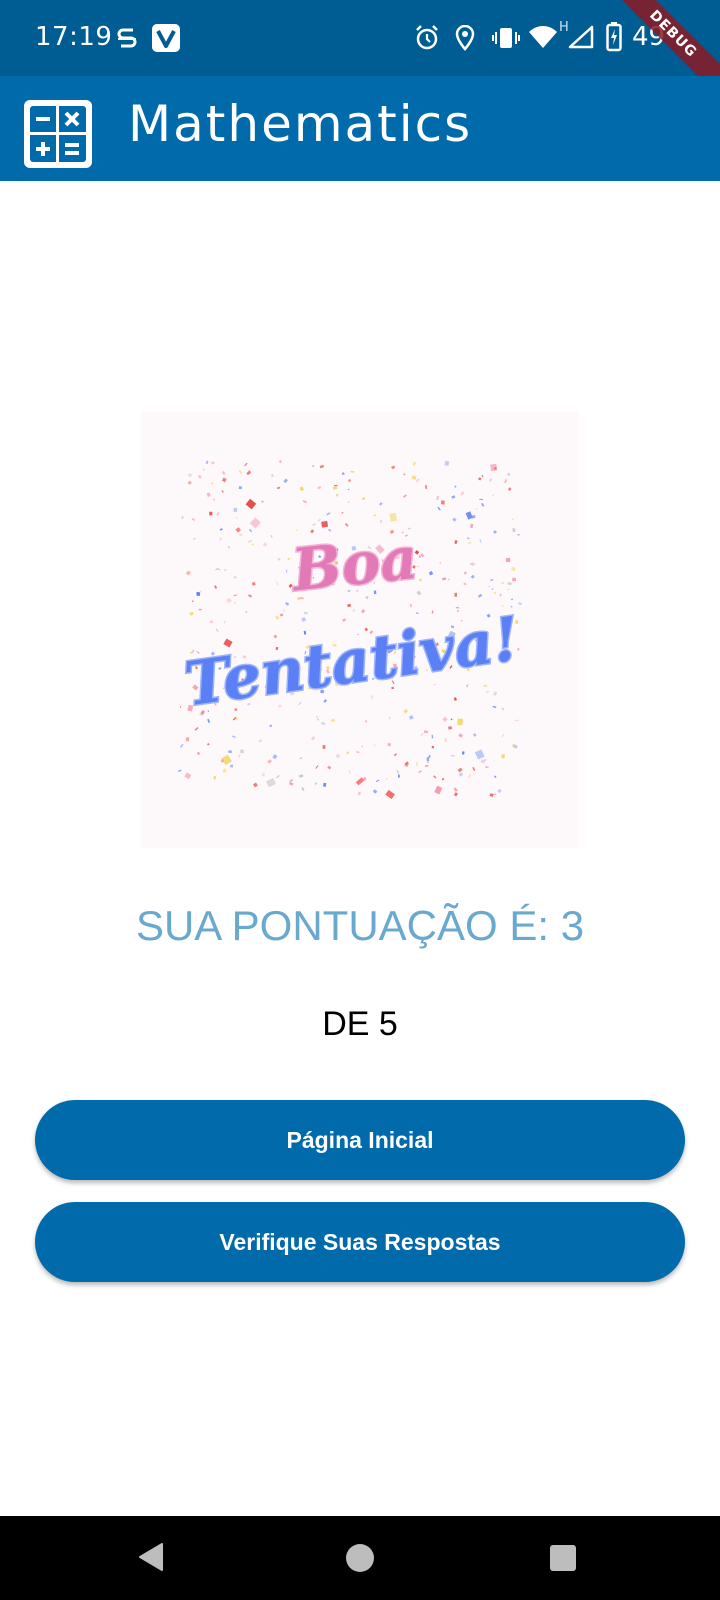 Image resolution: width=720 pixels, height=1600 pixels. Describe the element at coordinates (427, 37) in the screenshot. I see `alarm-icon` at that location.